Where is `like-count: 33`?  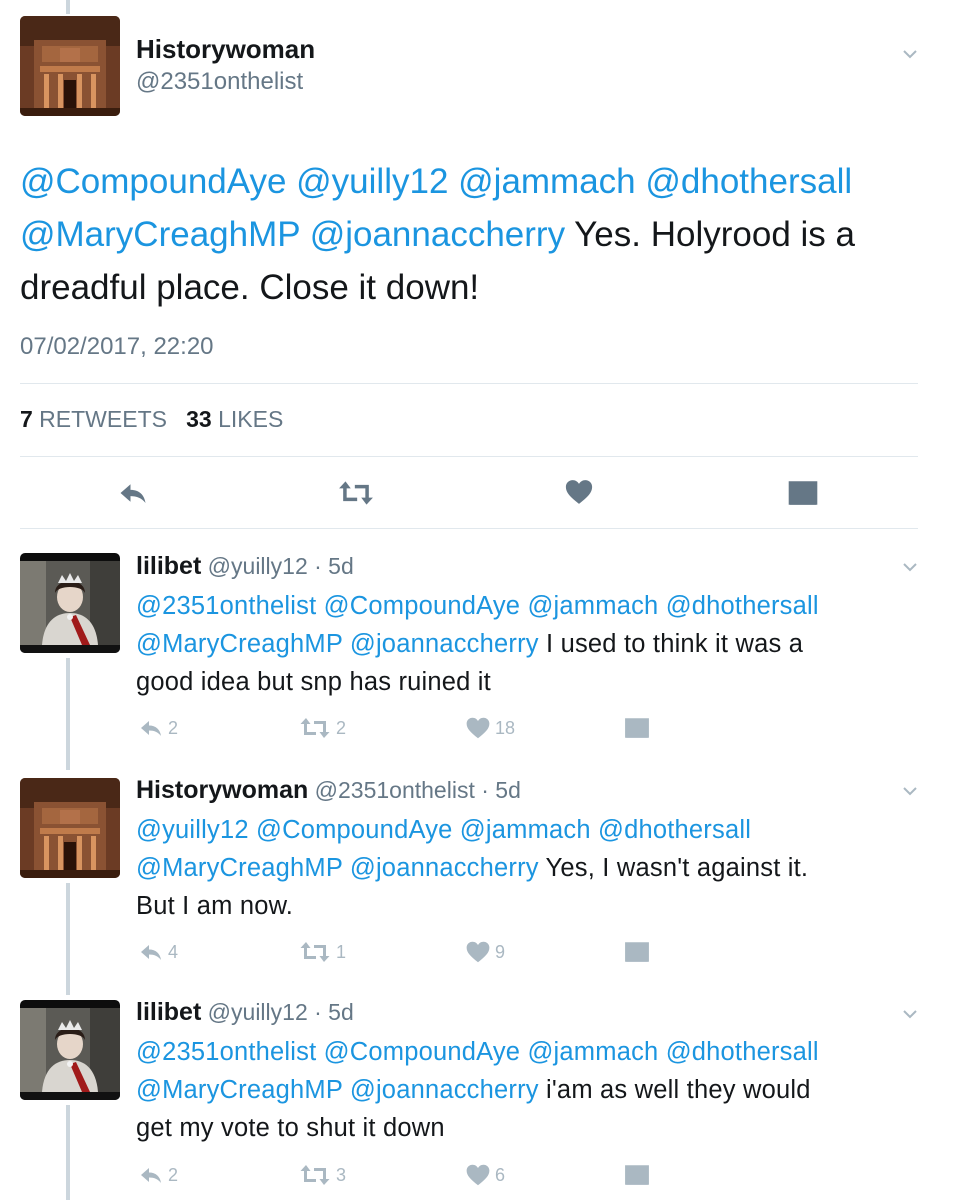
like-count: 33 is located at coordinates (199, 419).